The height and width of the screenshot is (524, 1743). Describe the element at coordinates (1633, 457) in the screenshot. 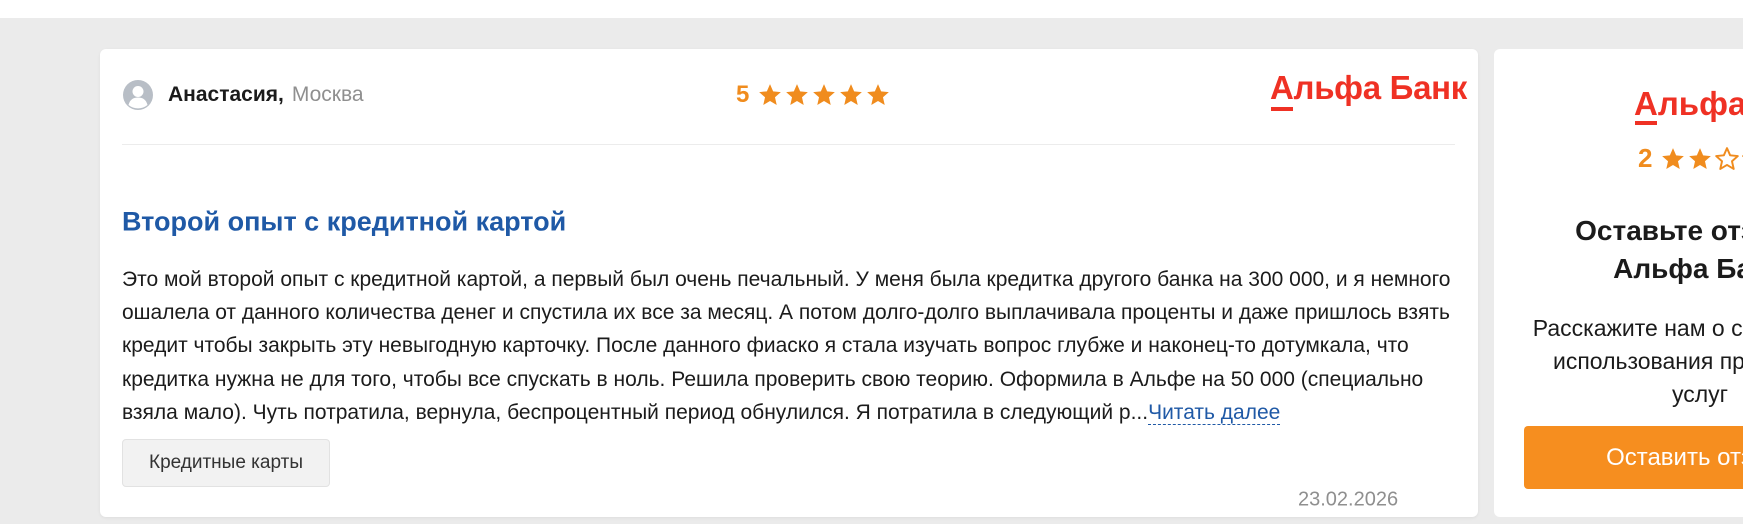

I see `leave-review-button: Оставить отзыв` at that location.